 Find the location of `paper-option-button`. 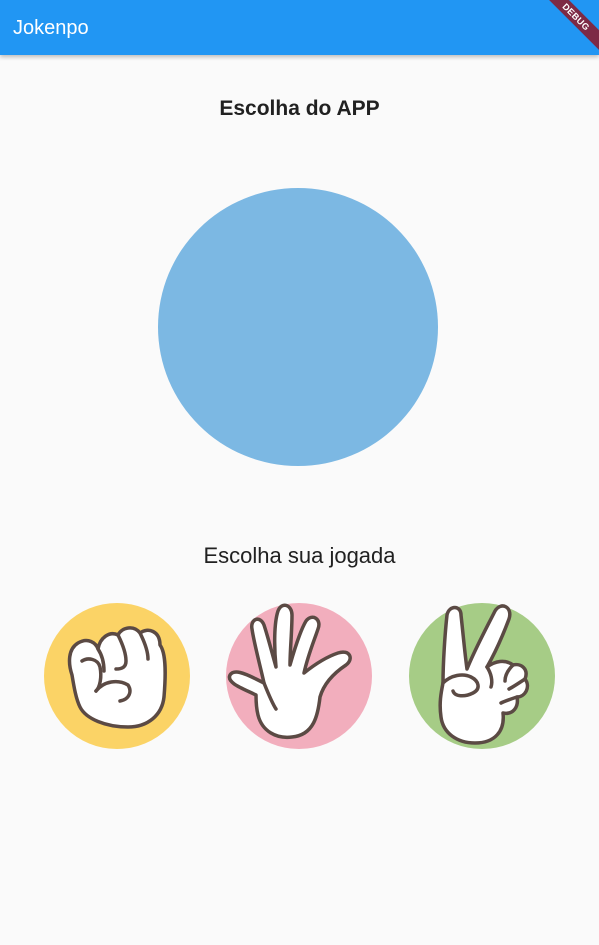

paper-option-button is located at coordinates (299, 676).